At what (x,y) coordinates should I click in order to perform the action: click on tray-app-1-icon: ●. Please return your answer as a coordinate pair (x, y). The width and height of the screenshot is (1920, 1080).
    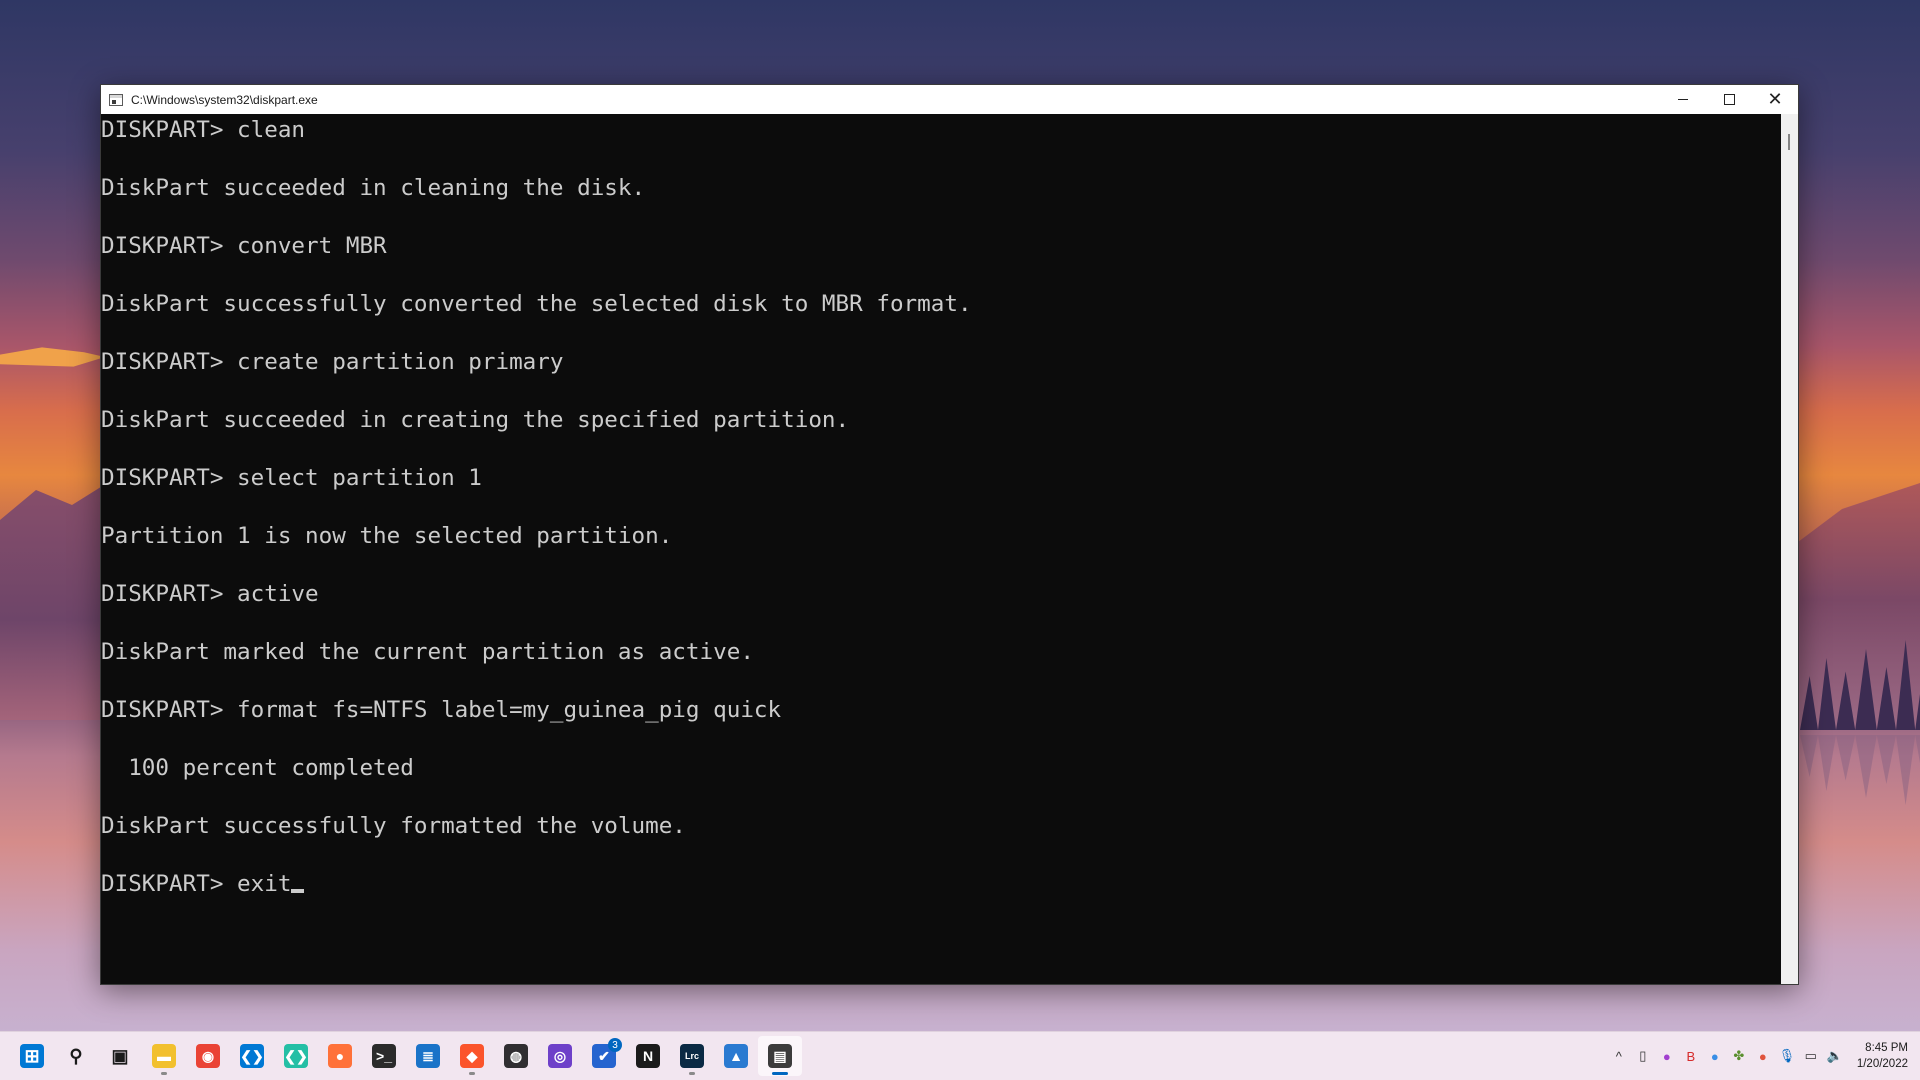
    Looking at the image, I should click on (1667, 1056).